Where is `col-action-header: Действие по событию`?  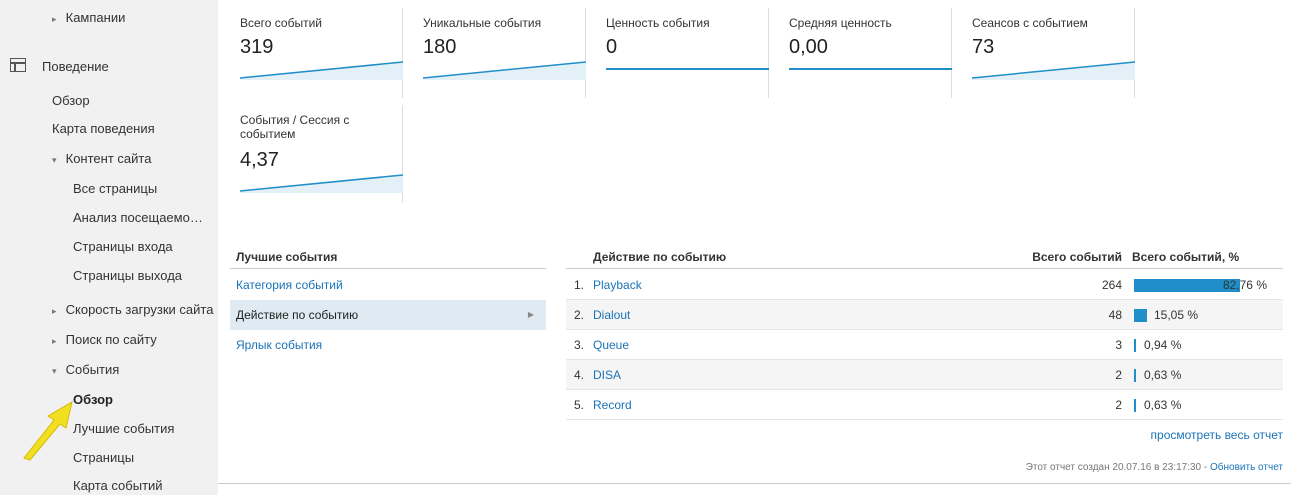 col-action-header: Действие по событию is located at coordinates (660, 257).